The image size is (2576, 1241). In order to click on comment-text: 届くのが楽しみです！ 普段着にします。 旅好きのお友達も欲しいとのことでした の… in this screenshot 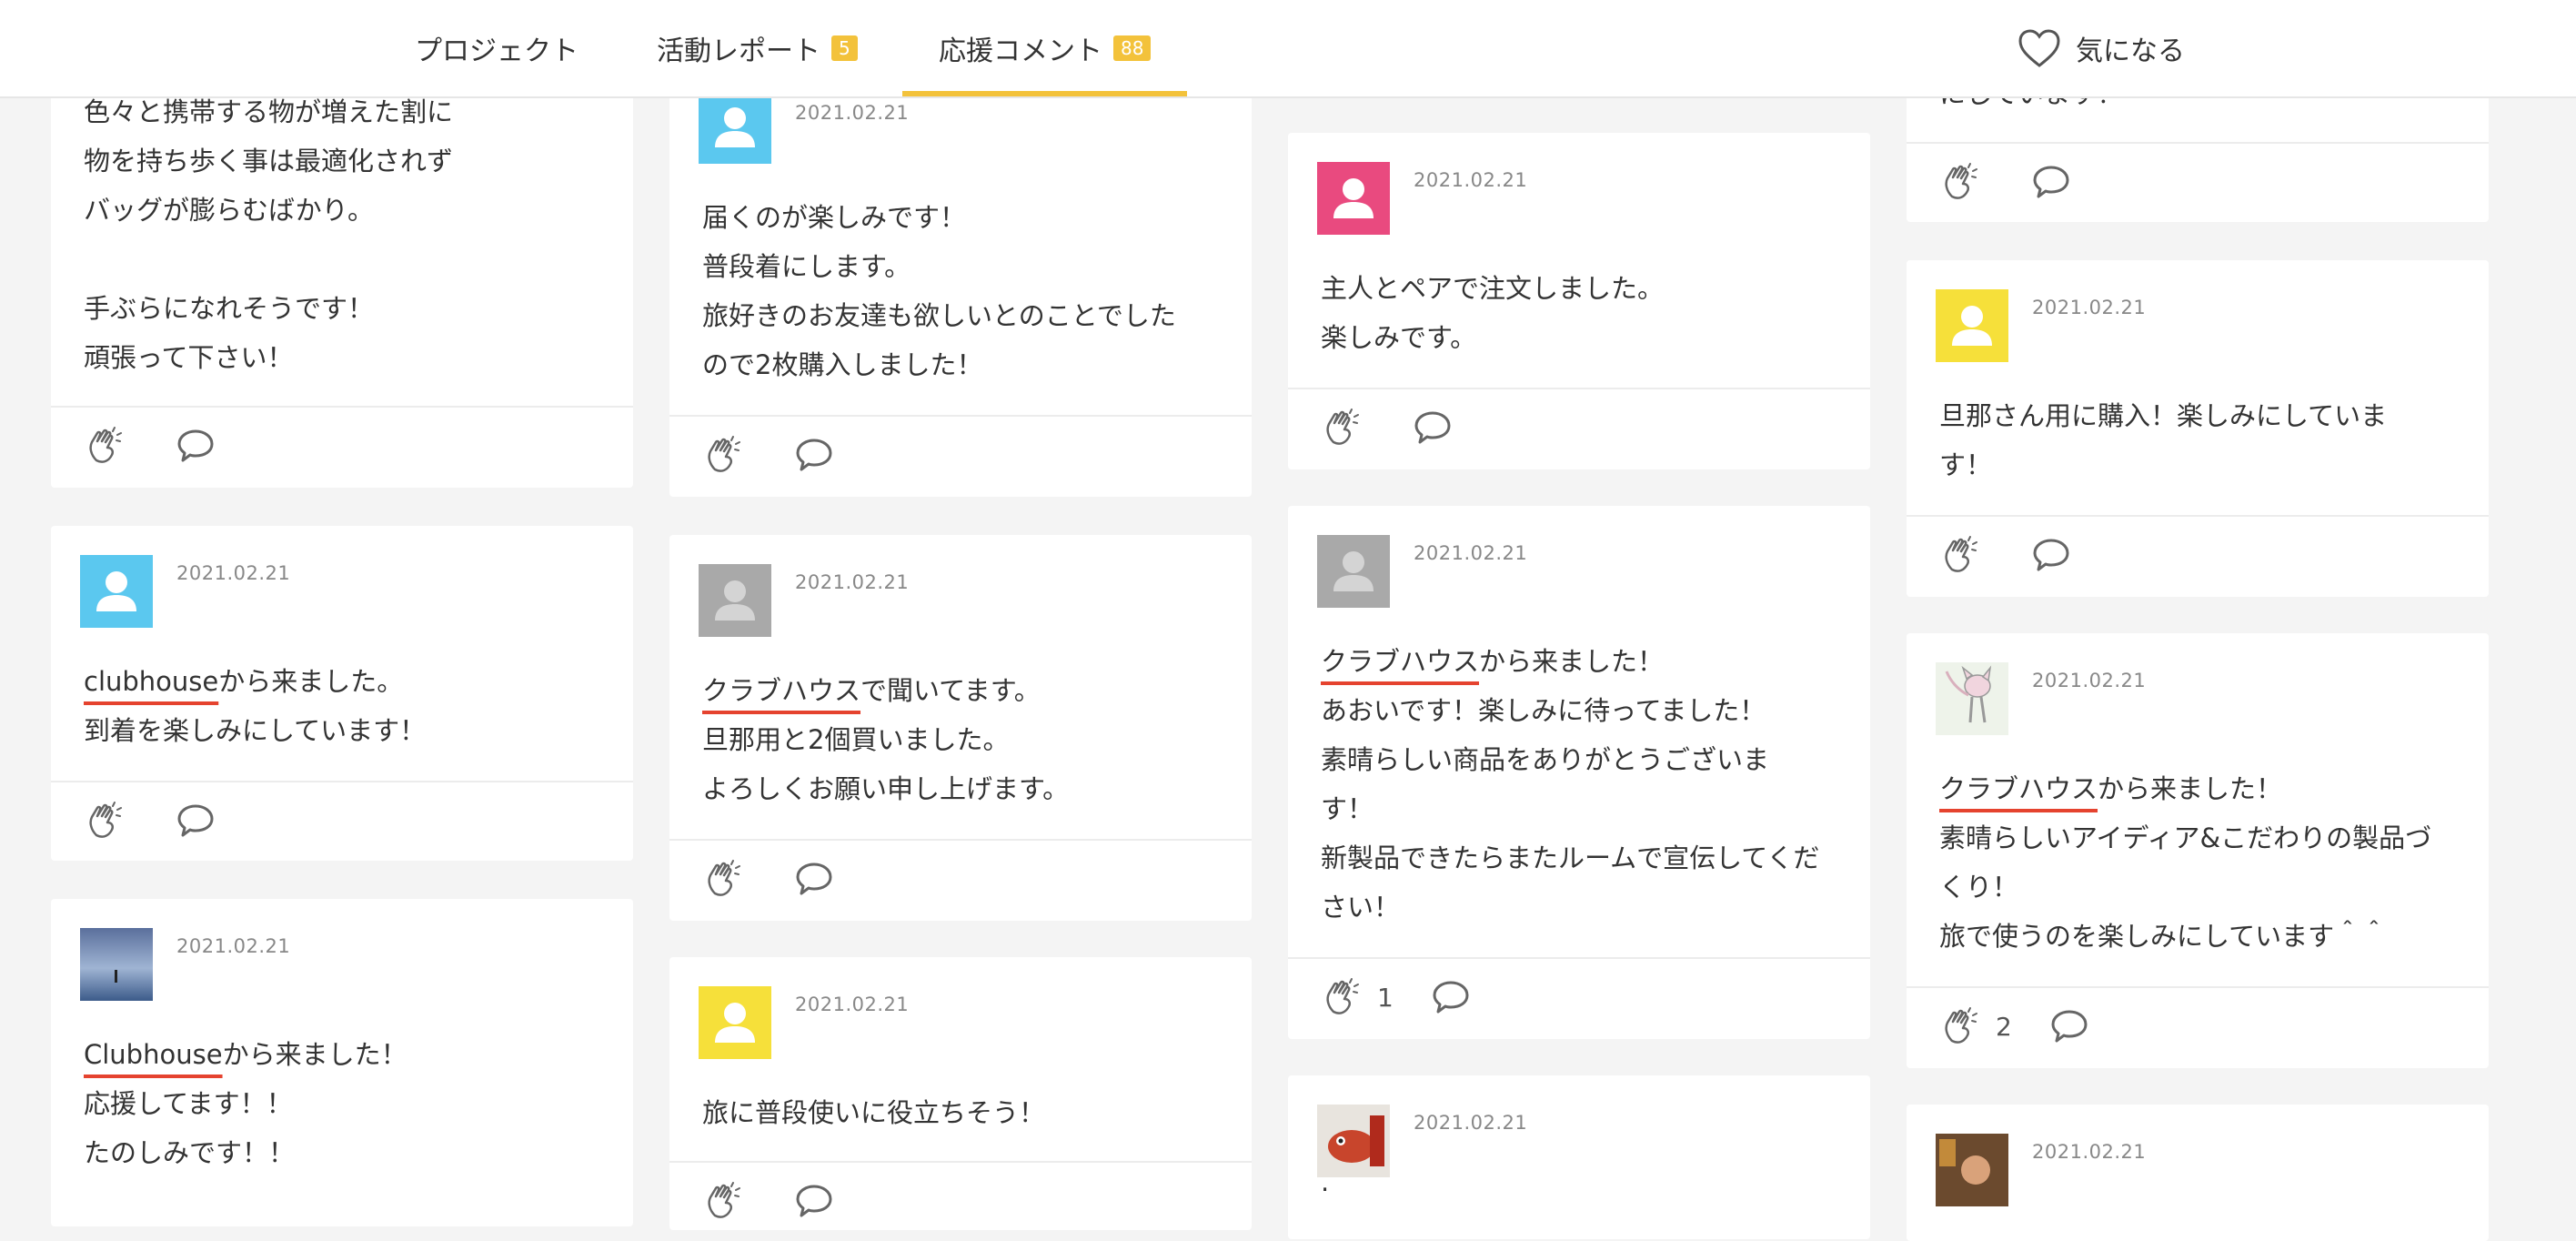, I will do `click(939, 291)`.